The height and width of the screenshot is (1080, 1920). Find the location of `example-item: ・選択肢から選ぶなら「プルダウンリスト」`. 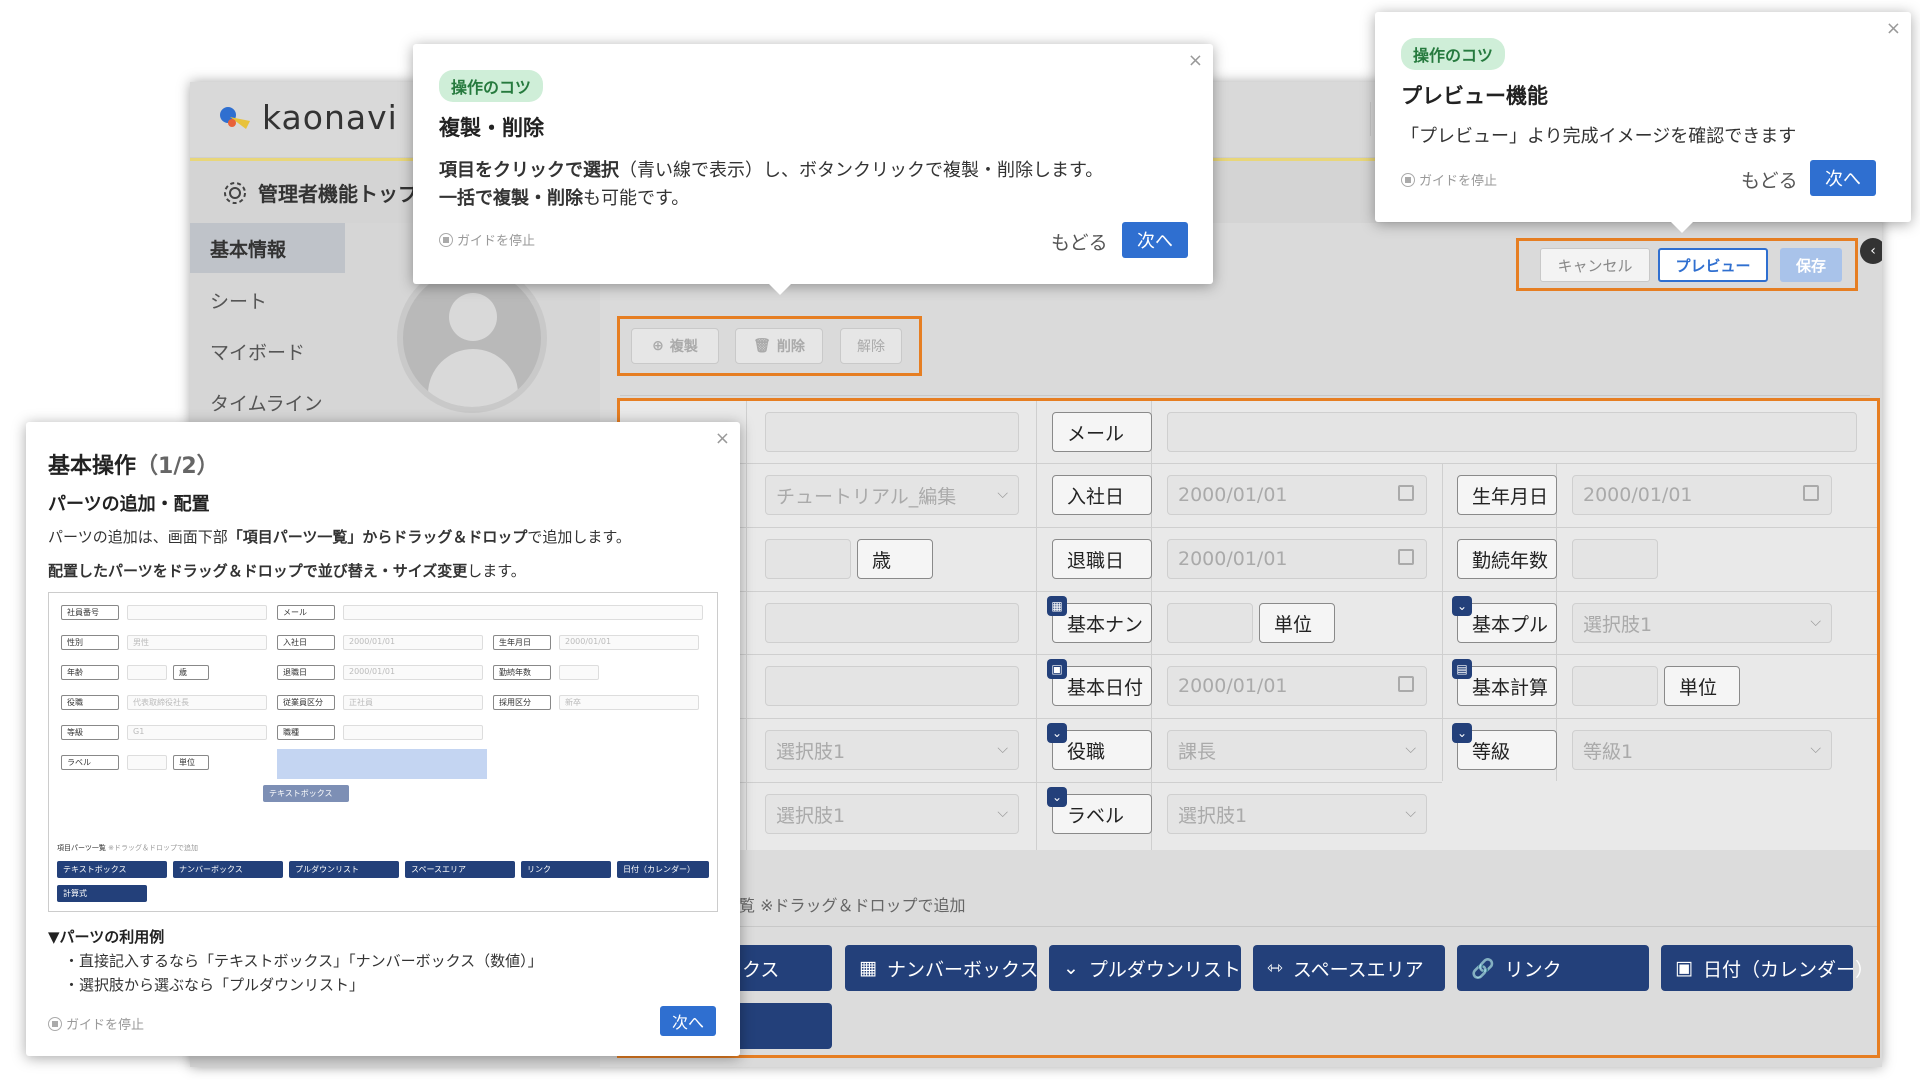

example-item: ・選択肢から選ぶなら「プルダウンリスト」 is located at coordinates (214, 985).